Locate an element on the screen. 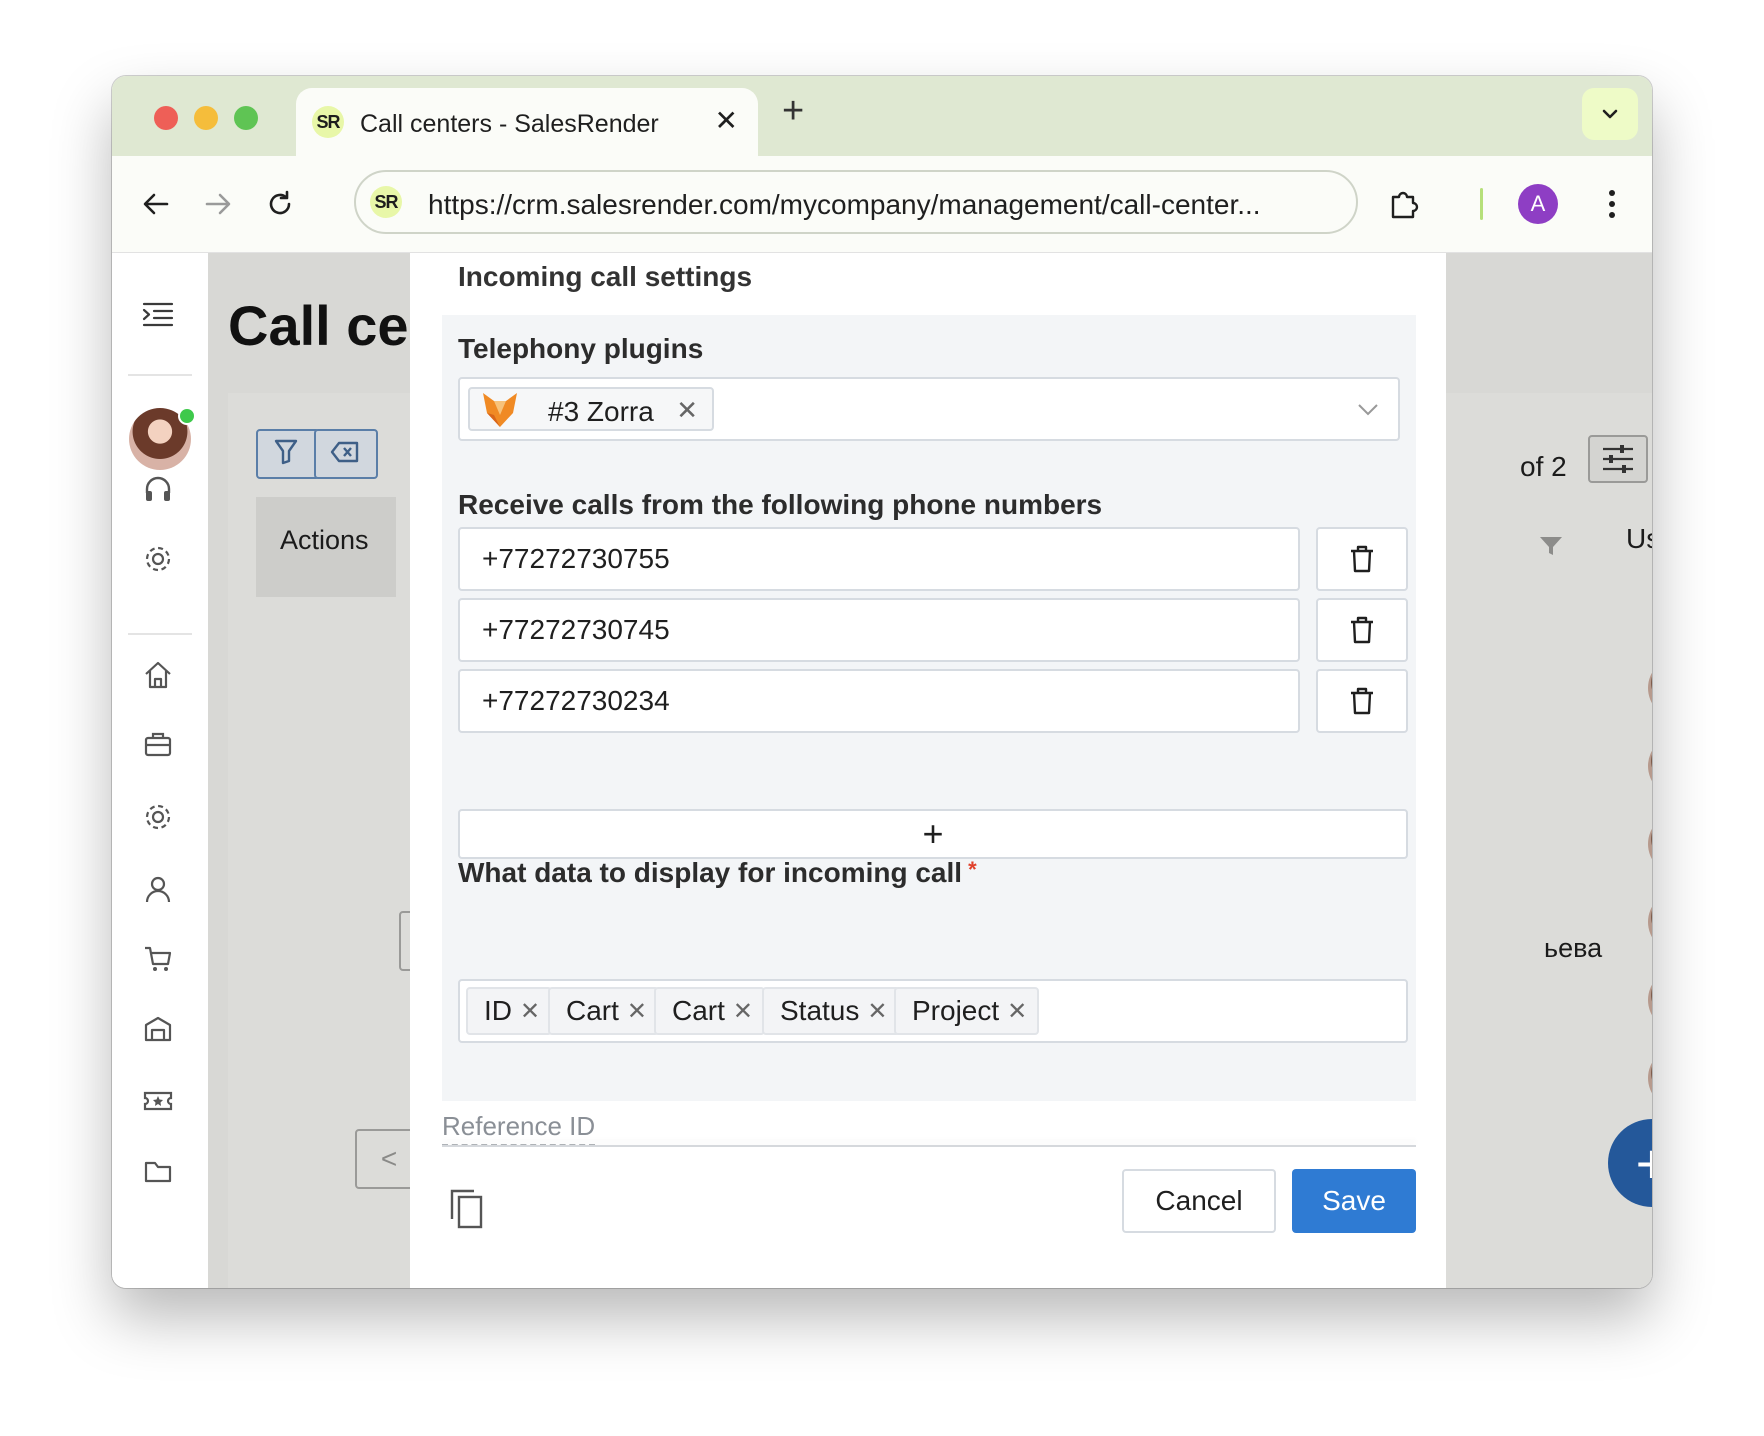 This screenshot has width=1764, height=1436. reload-button is located at coordinates (280, 204).